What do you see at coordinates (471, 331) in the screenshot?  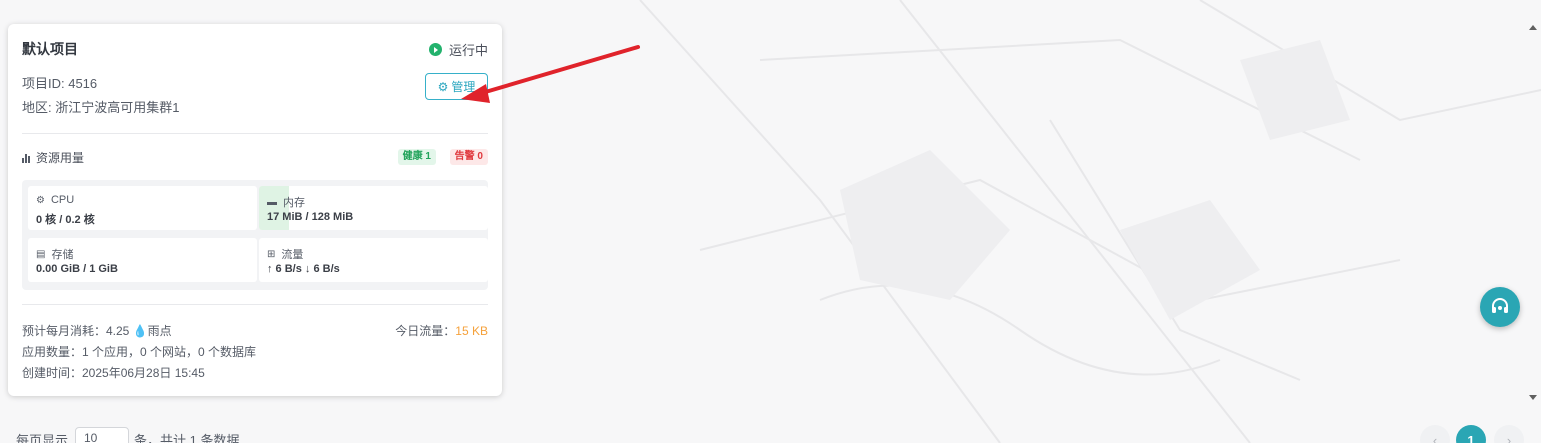 I see `today-traffic-value: 15 KB` at bounding box center [471, 331].